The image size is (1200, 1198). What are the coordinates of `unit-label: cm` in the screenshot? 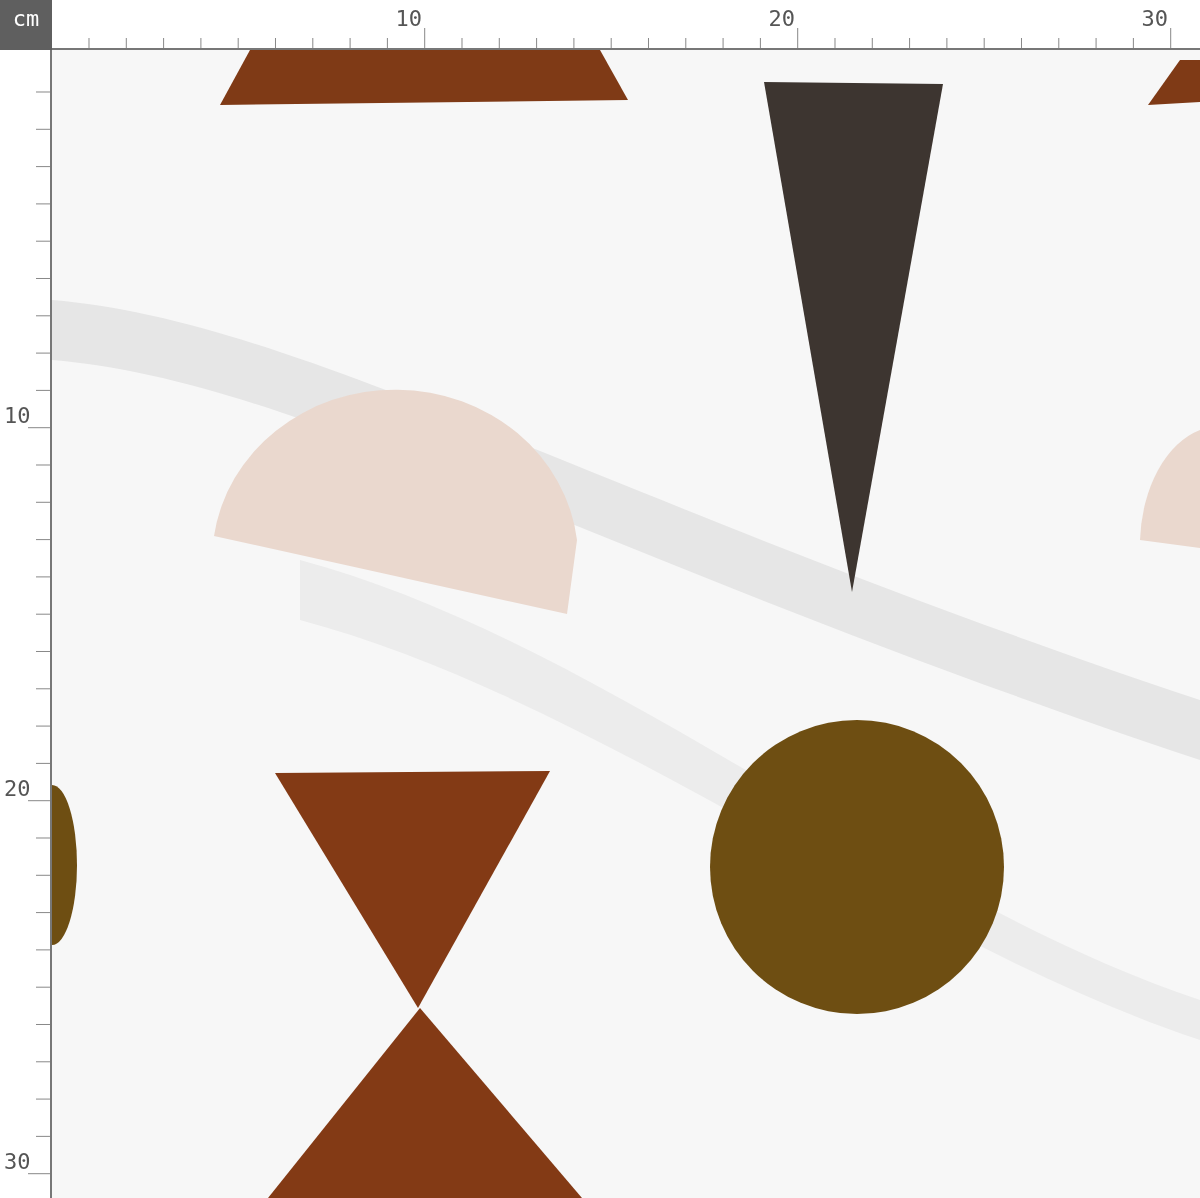 It's located at (26, 25).